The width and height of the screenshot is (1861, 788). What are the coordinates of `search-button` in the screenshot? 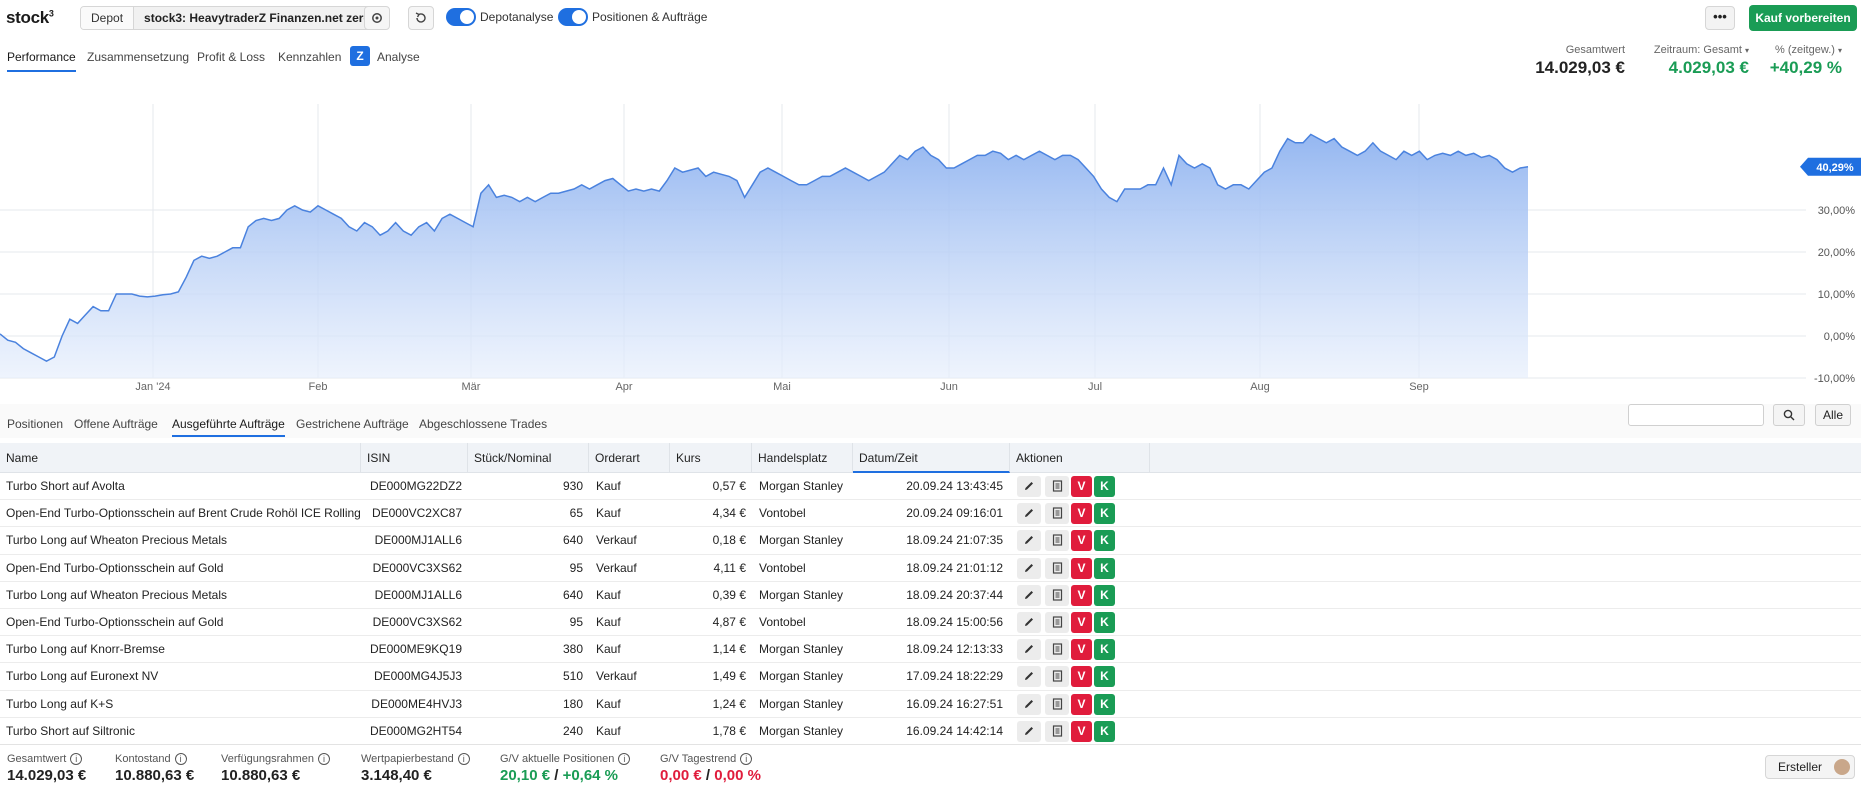 It's located at (1789, 415).